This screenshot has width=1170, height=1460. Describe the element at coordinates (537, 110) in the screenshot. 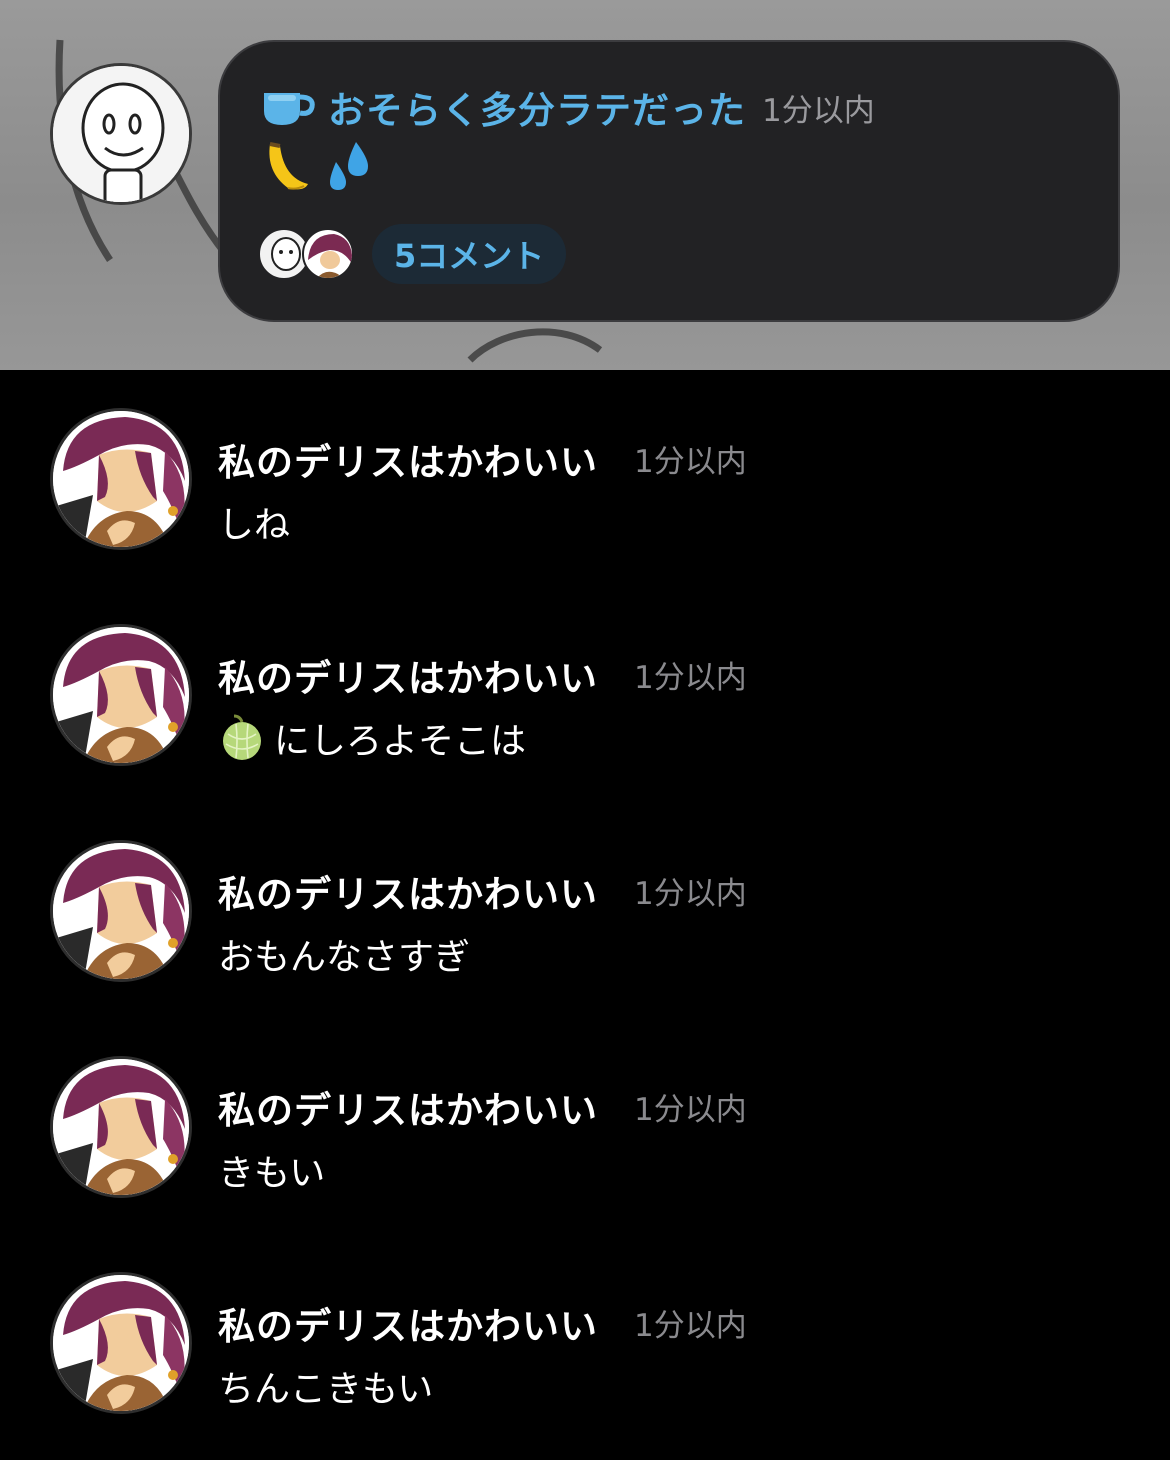

I see `post-title: おそらく多分ラテだった` at that location.